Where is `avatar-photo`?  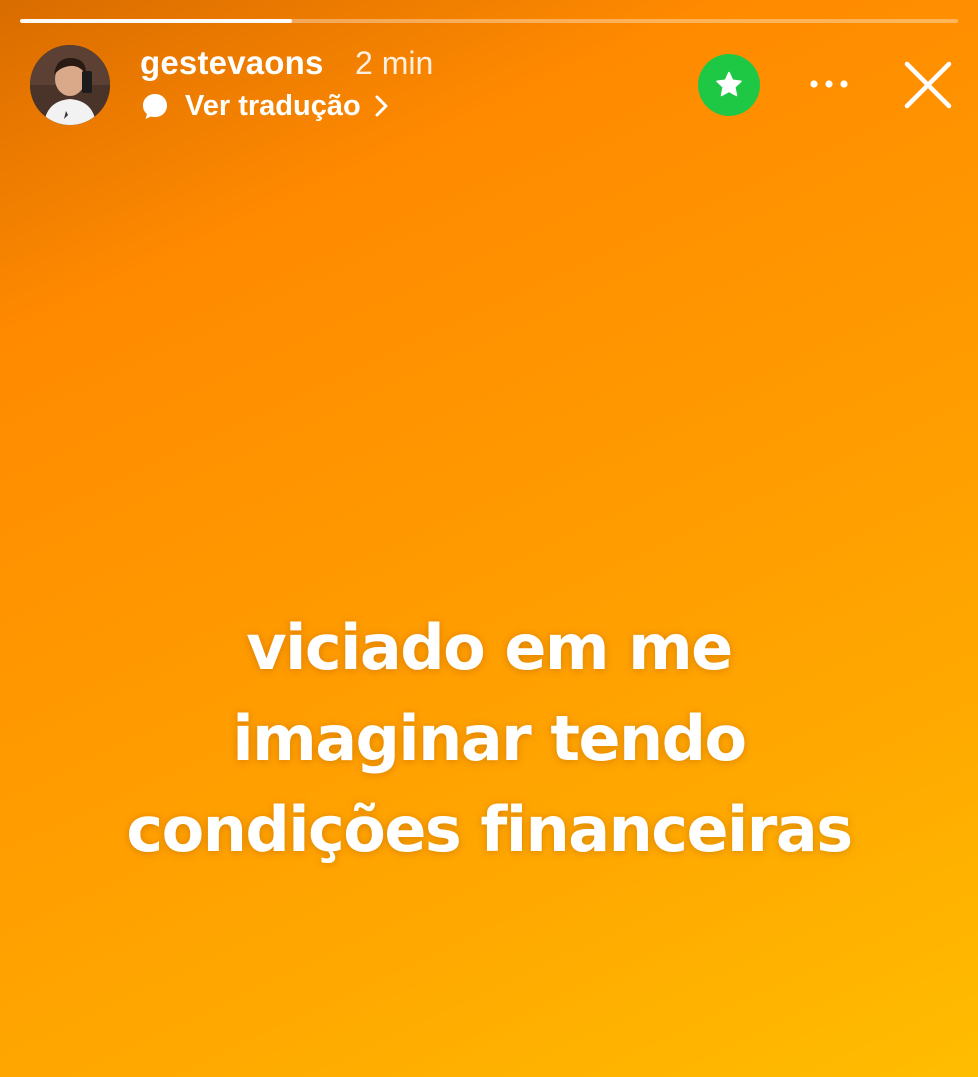
avatar-photo is located at coordinates (70, 85).